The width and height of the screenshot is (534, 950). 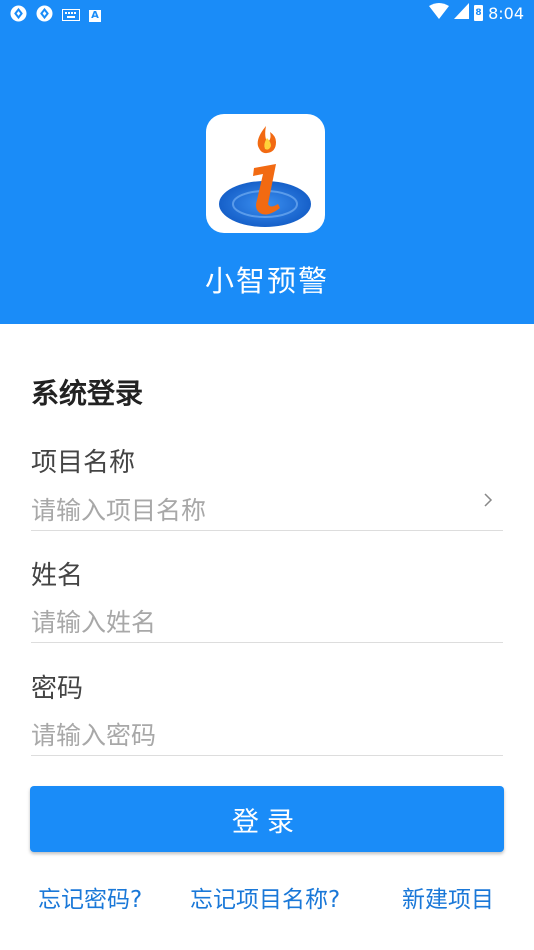 I want to click on info-flame-icon, so click(x=265, y=176).